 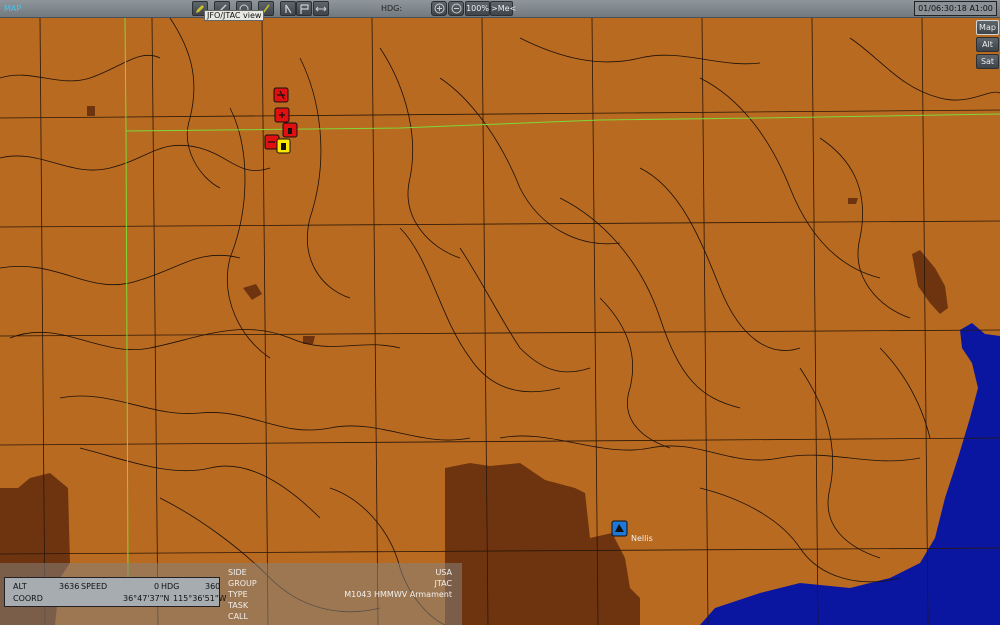 What do you see at coordinates (69, 586) in the screenshot?
I see `alt-value: 3636` at bounding box center [69, 586].